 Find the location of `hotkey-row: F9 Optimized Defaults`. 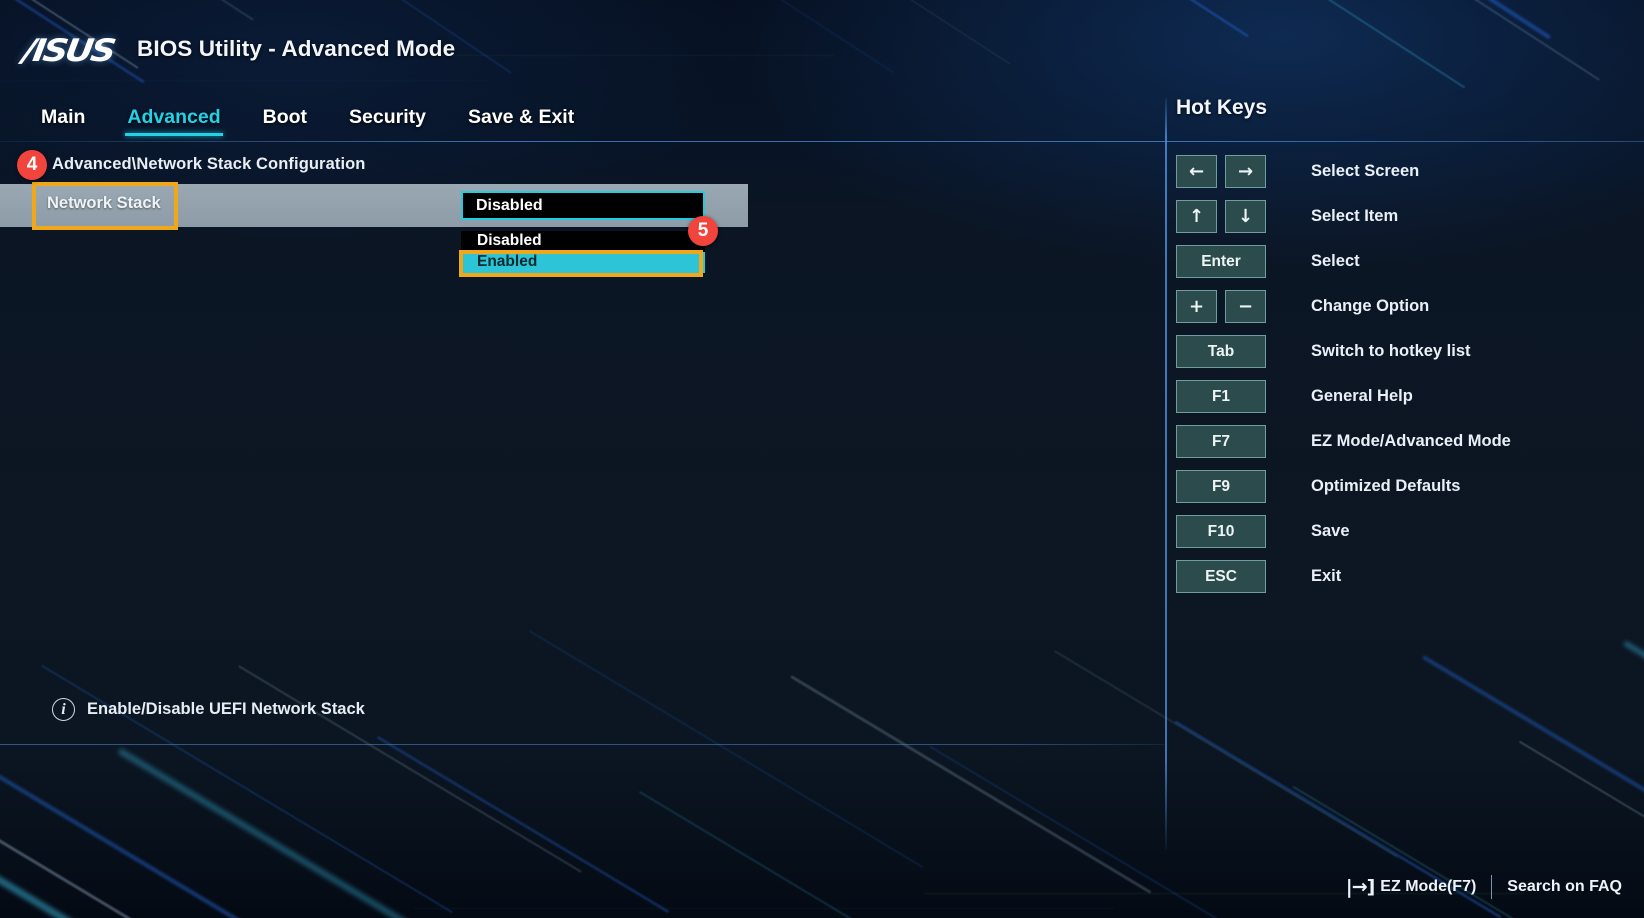

hotkey-row: F9 Optimized Defaults is located at coordinates (1406, 486).